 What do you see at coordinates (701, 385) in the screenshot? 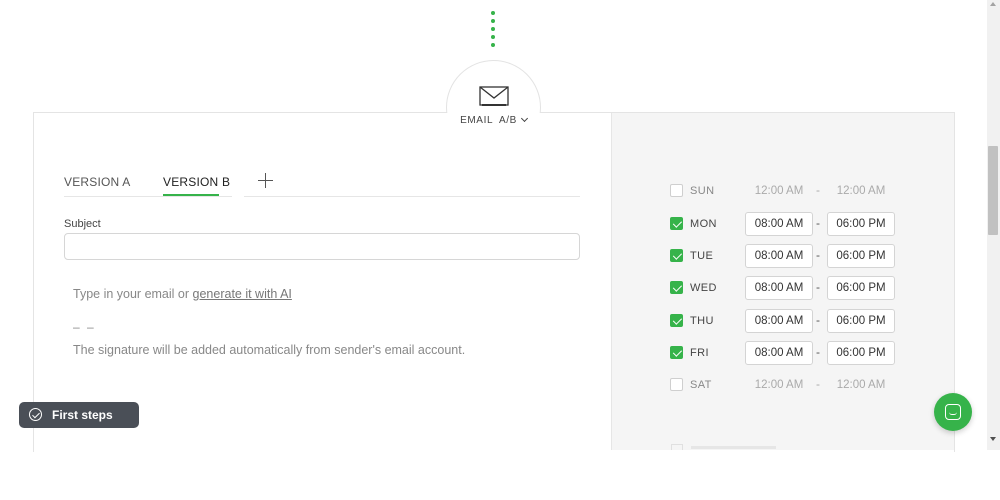
I see `day-label: SAT` at bounding box center [701, 385].